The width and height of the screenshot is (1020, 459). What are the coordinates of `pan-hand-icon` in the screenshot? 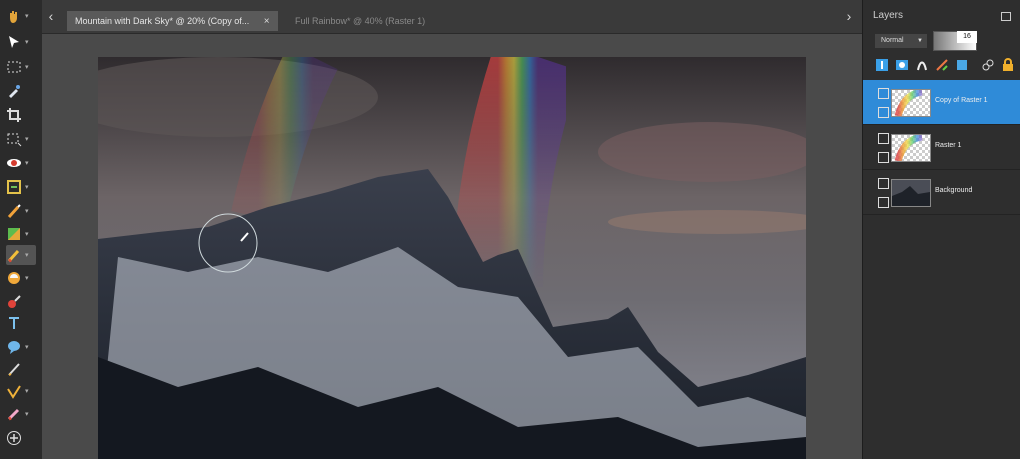 It's located at (13, 17).